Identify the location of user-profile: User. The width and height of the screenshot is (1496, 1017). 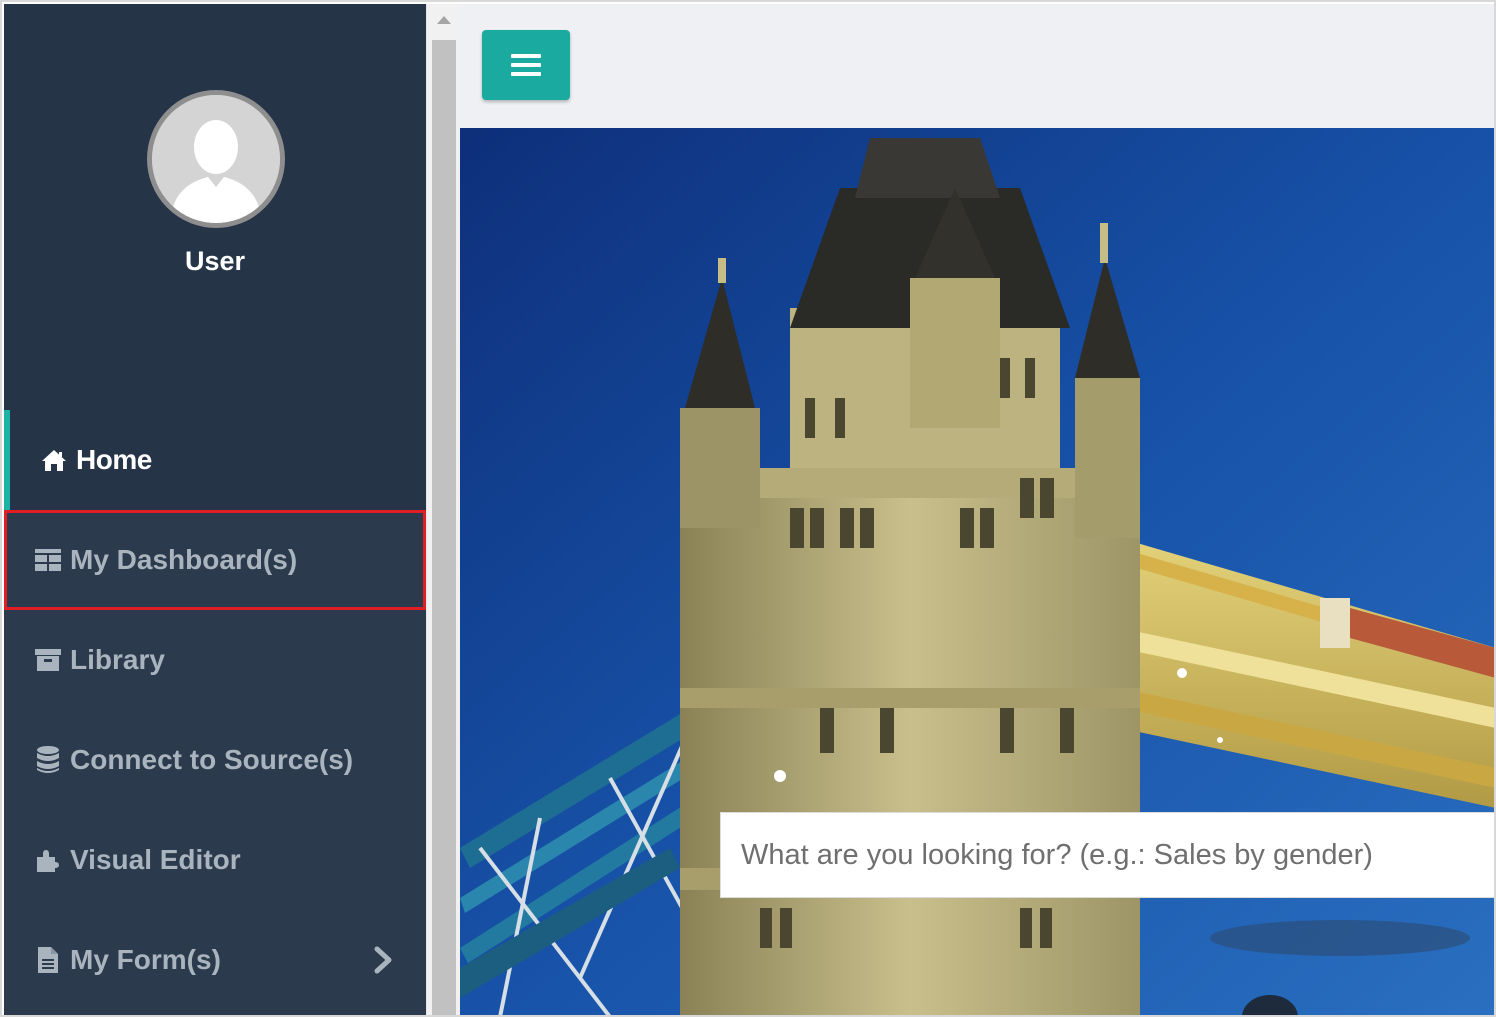
(215, 207).